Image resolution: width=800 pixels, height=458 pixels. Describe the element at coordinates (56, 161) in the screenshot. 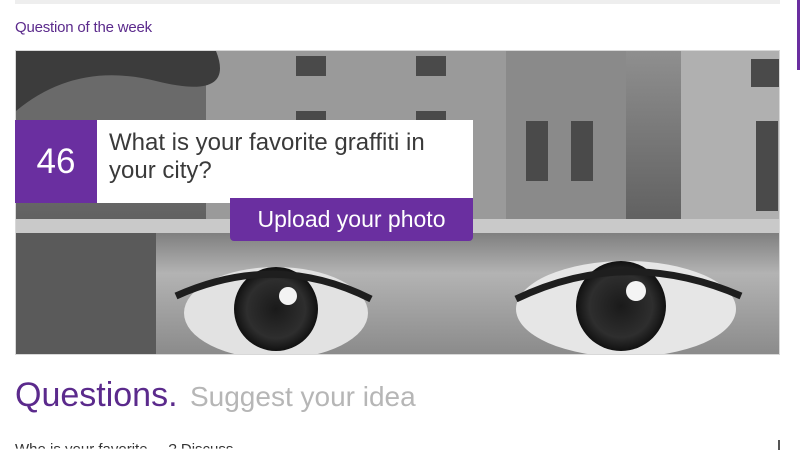

I see `question-number: 46` at that location.